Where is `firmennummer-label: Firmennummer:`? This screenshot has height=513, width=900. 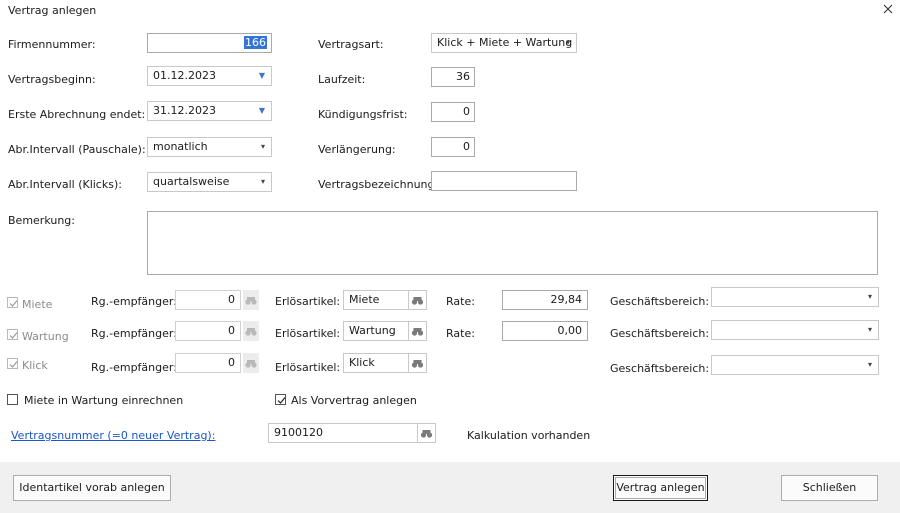
firmennummer-label: Firmennummer: is located at coordinates (52, 44).